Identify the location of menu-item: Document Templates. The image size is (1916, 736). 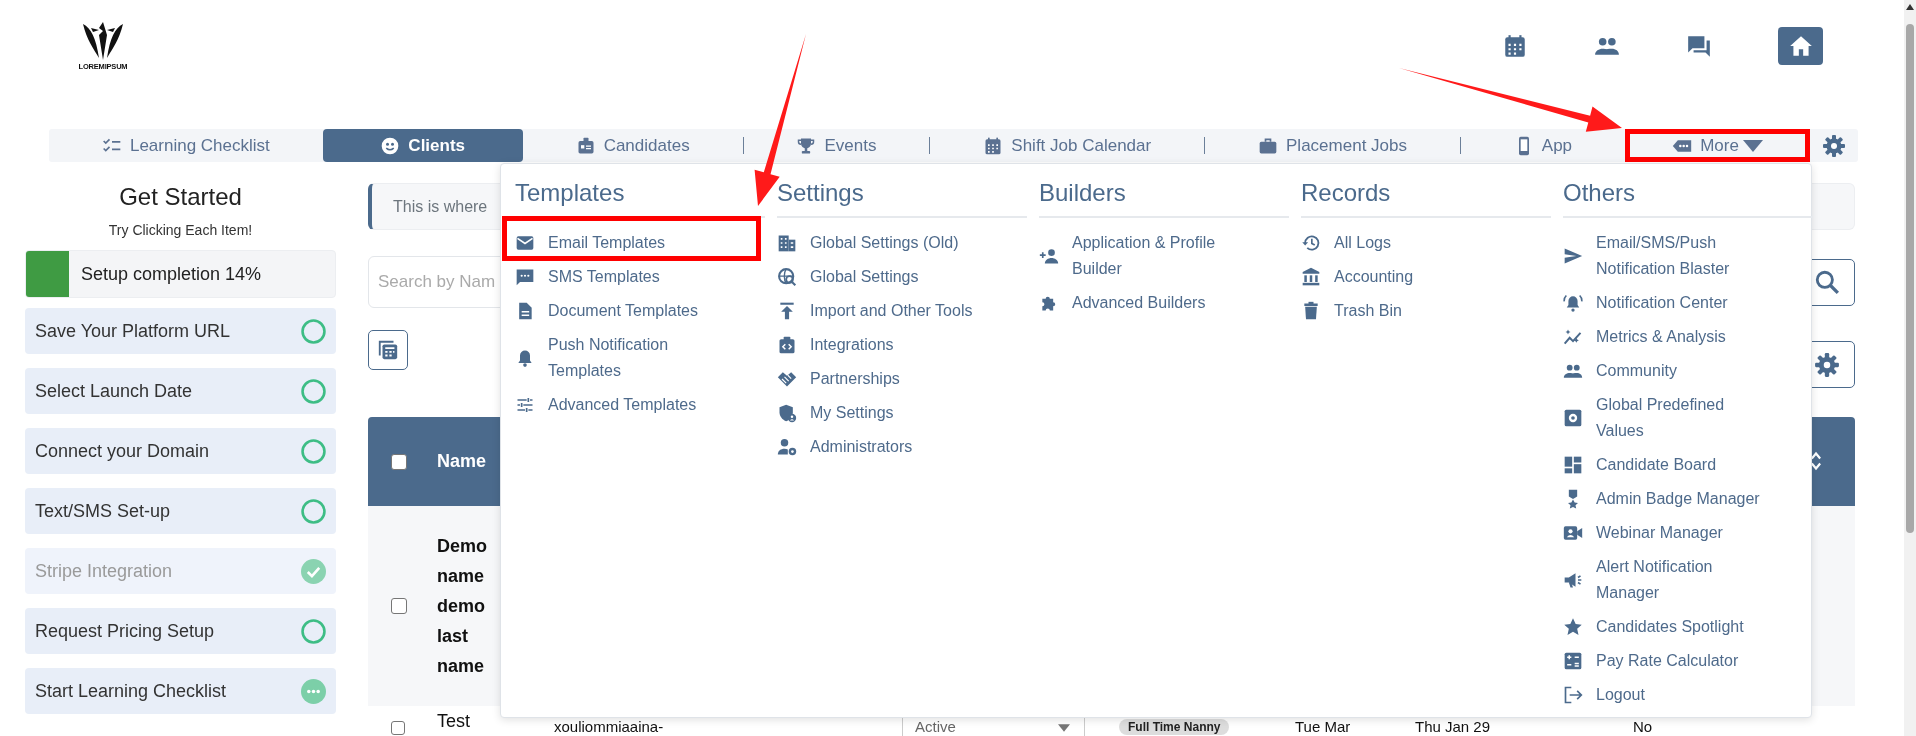
(640, 311).